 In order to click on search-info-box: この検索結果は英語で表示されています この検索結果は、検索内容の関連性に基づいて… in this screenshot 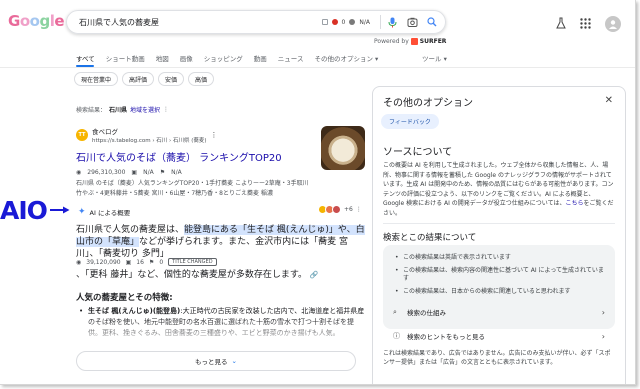, I will do `click(499, 287)`.